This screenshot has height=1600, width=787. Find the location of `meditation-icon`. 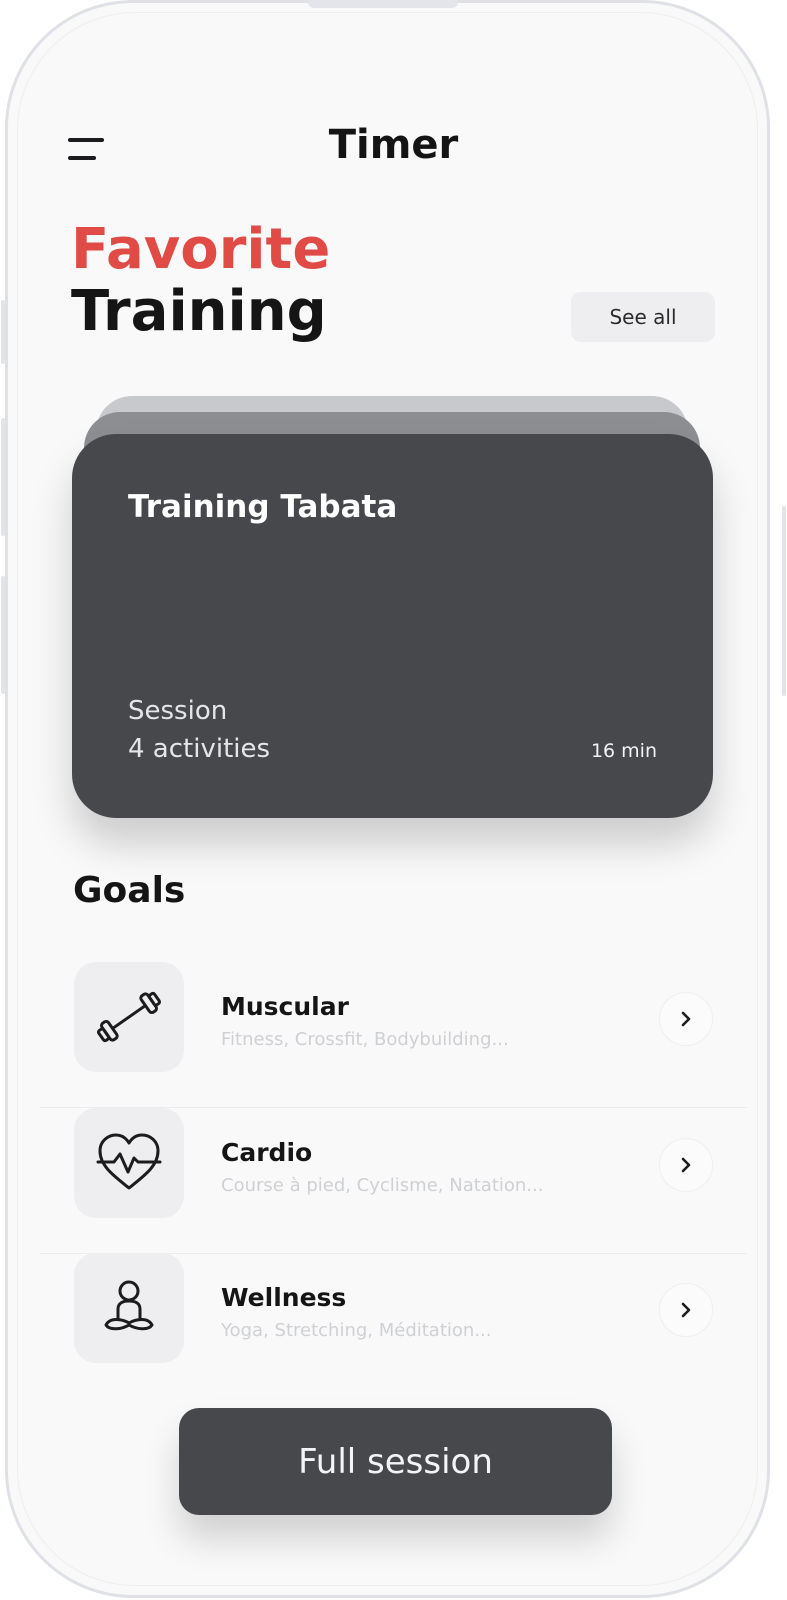

meditation-icon is located at coordinates (129, 1305).